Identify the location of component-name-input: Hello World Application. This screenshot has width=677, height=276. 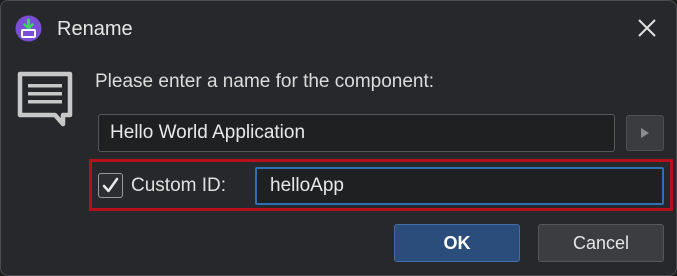
(356, 133).